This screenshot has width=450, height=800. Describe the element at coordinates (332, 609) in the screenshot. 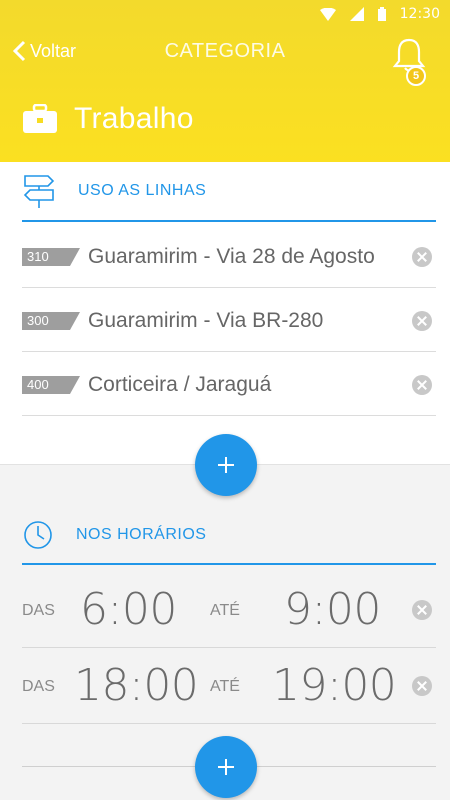

I see `to-time: 9:00` at that location.